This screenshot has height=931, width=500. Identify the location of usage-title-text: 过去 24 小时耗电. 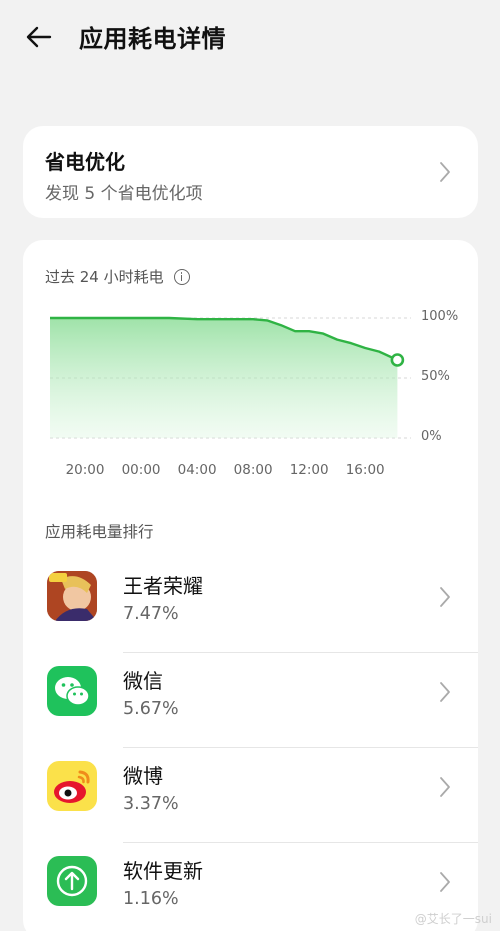
(104, 277).